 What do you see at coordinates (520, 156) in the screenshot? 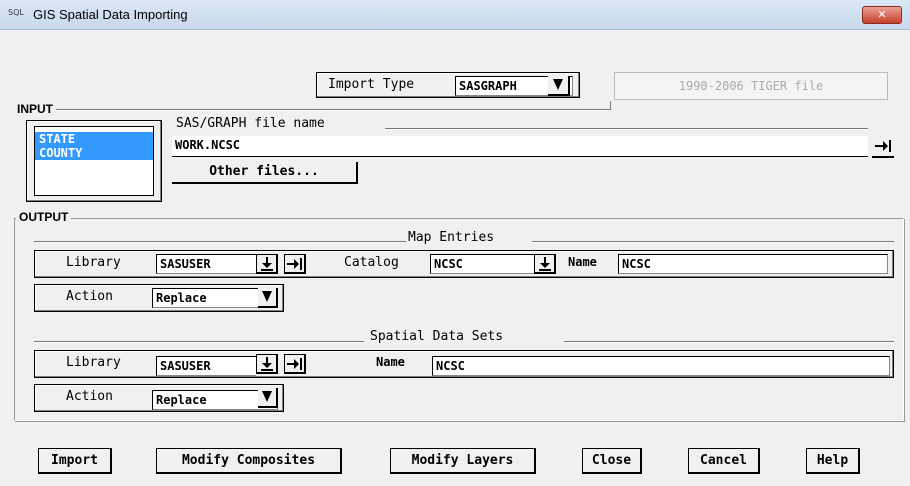
I see `file-name-underline` at bounding box center [520, 156].